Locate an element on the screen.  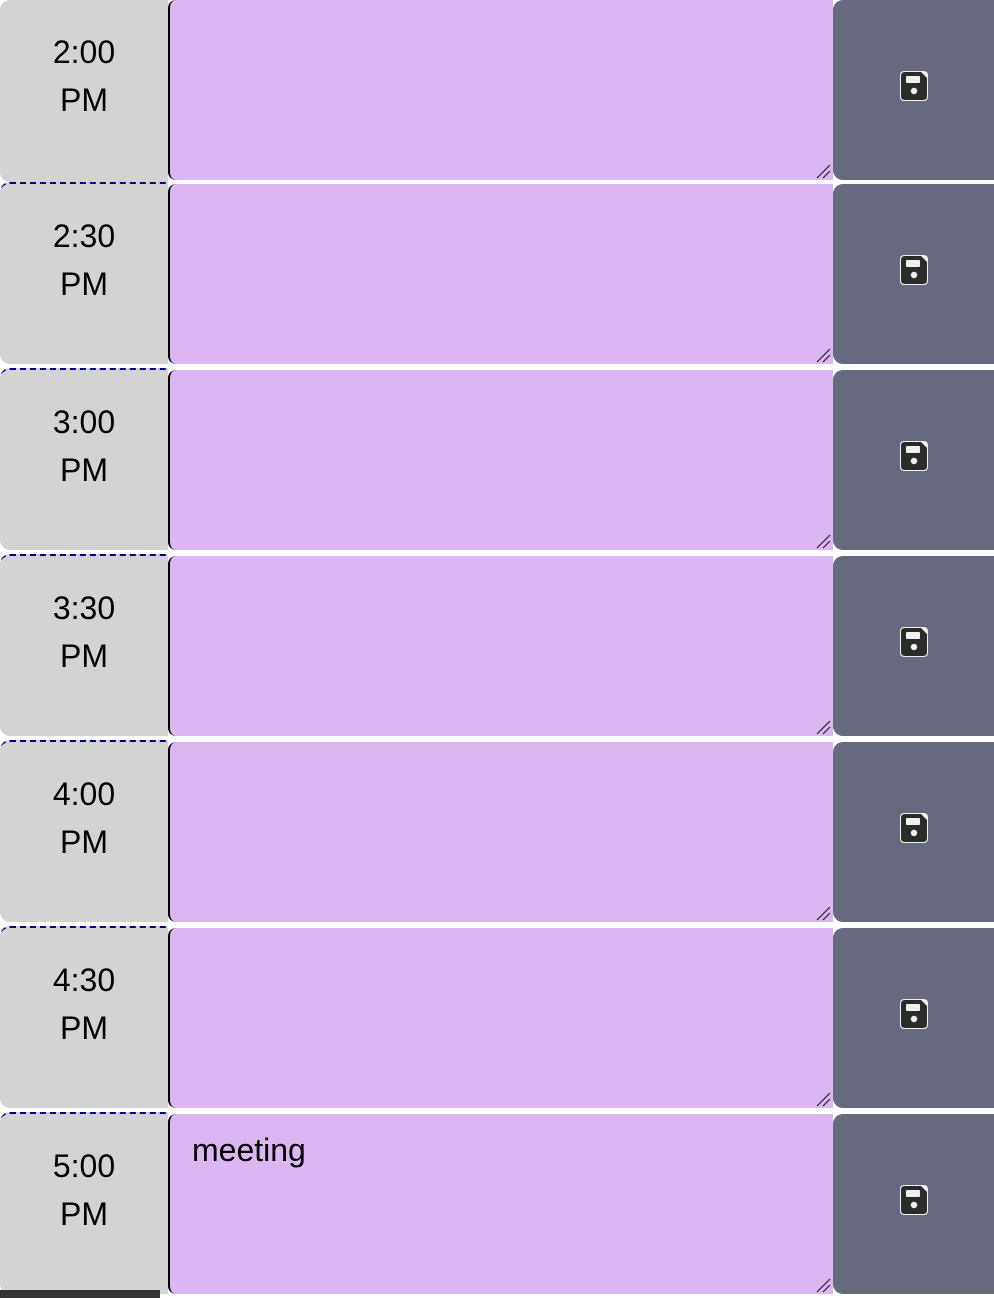
description-textarea: meeting is located at coordinates (500, 1204).